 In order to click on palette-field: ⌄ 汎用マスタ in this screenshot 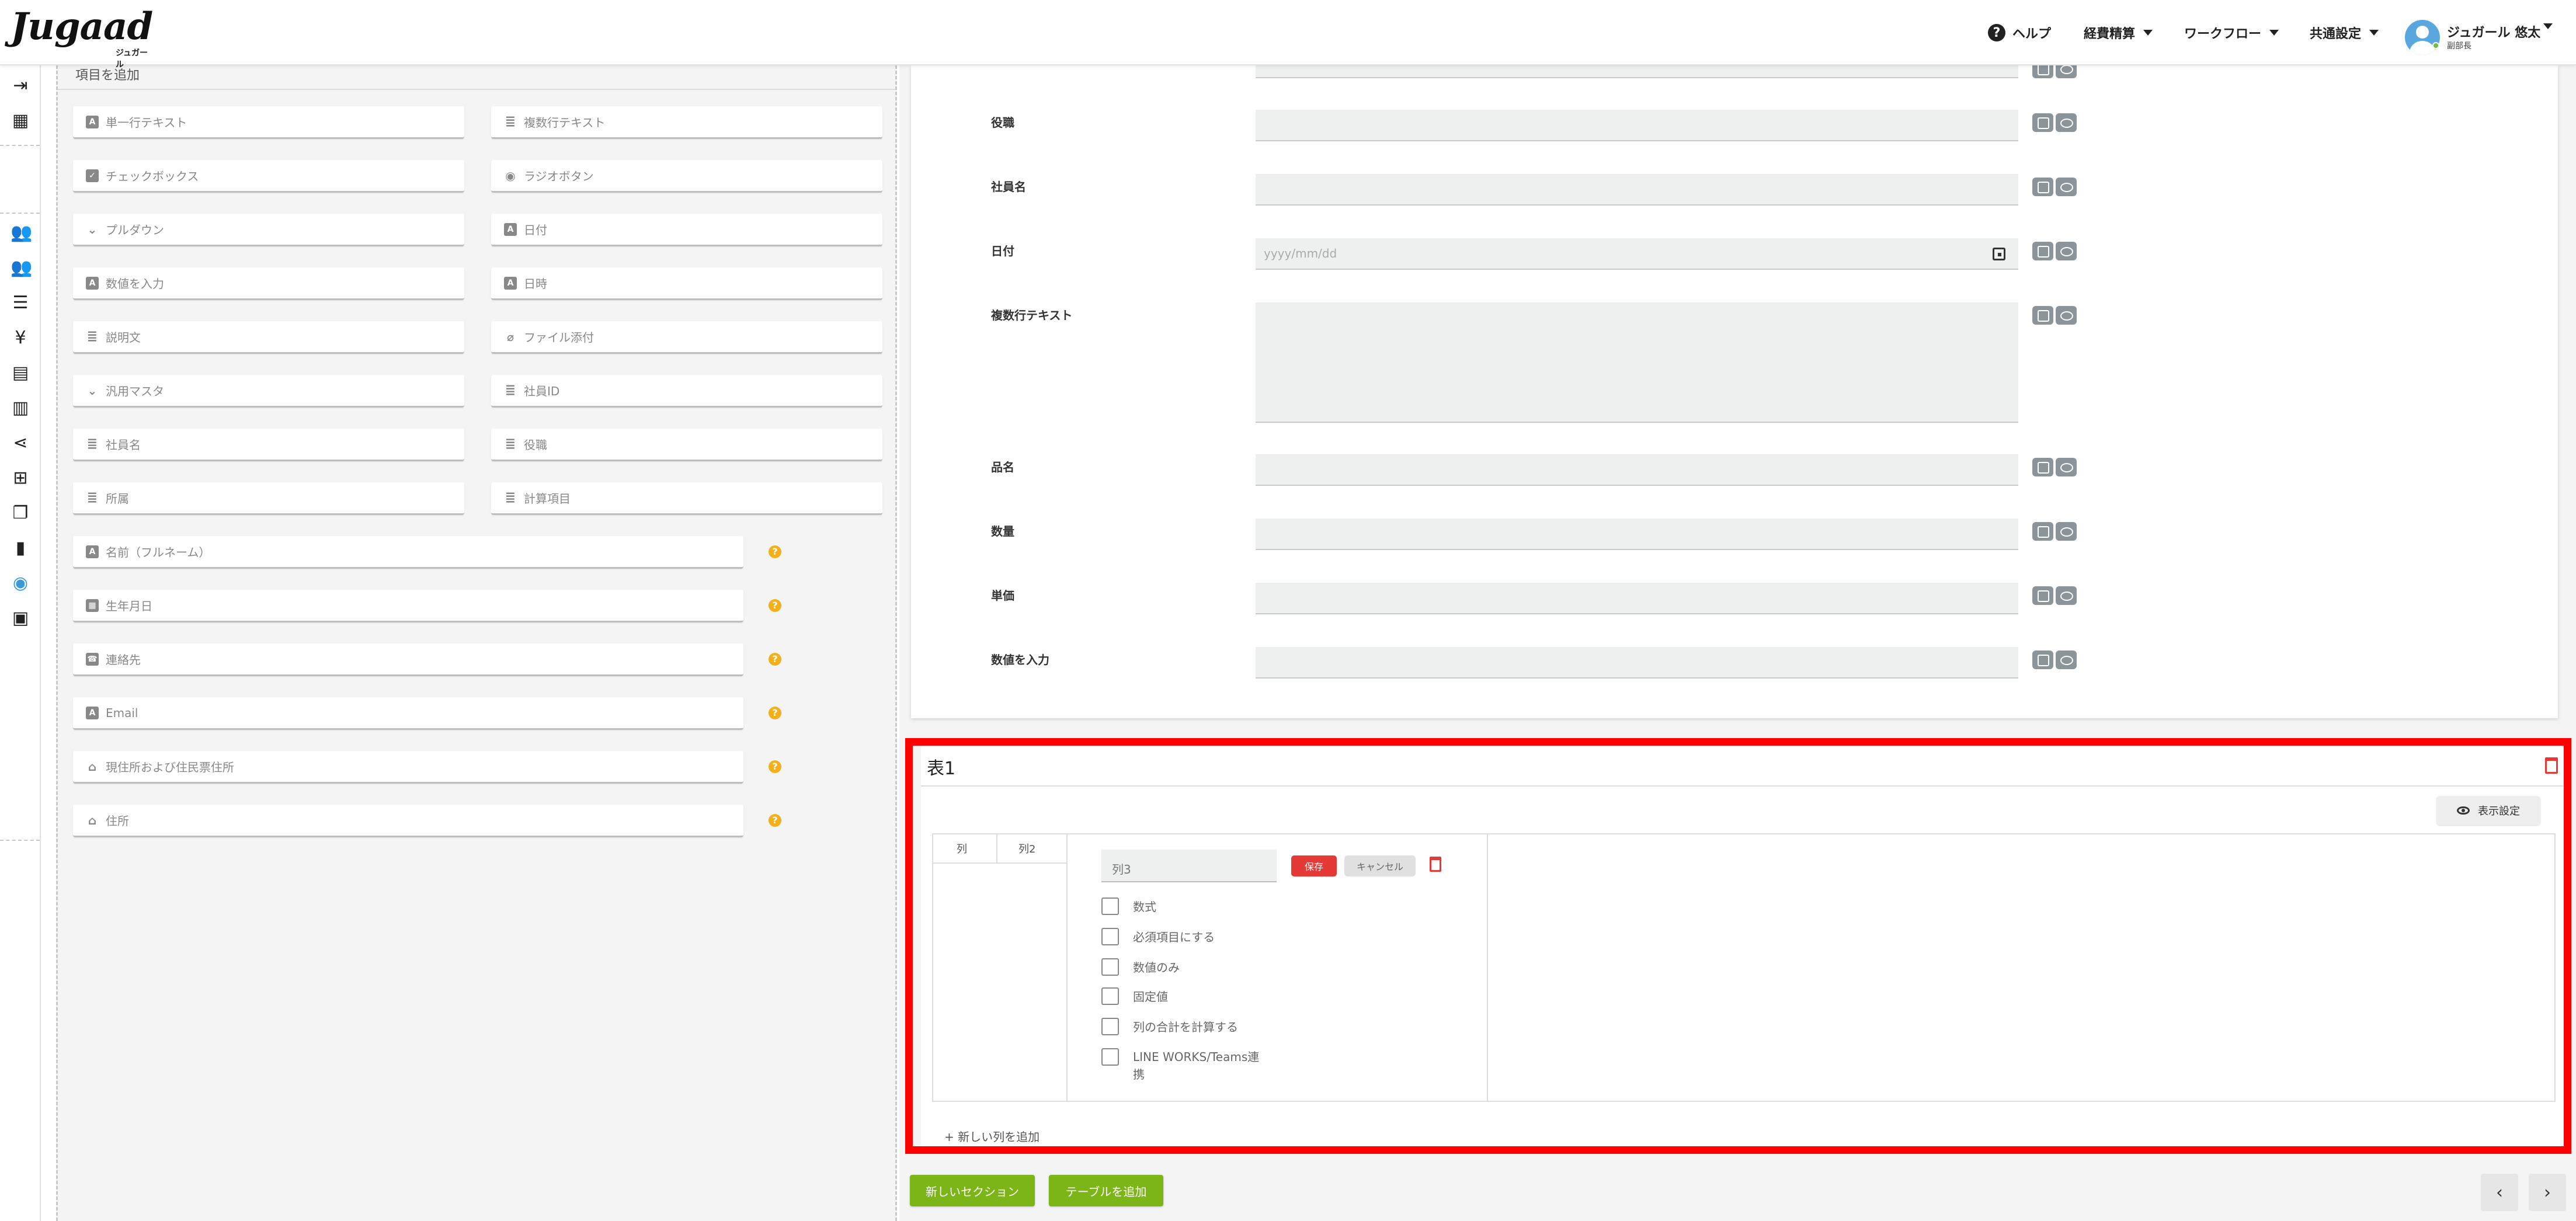, I will do `click(268, 391)`.